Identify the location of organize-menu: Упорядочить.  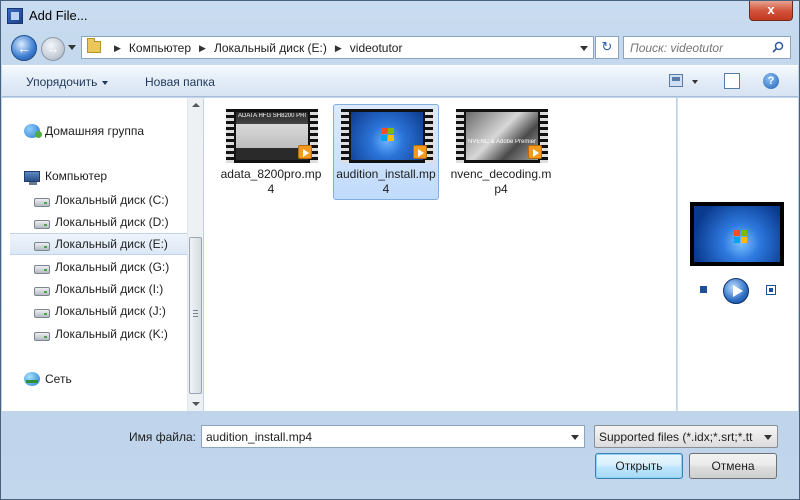
(67, 82).